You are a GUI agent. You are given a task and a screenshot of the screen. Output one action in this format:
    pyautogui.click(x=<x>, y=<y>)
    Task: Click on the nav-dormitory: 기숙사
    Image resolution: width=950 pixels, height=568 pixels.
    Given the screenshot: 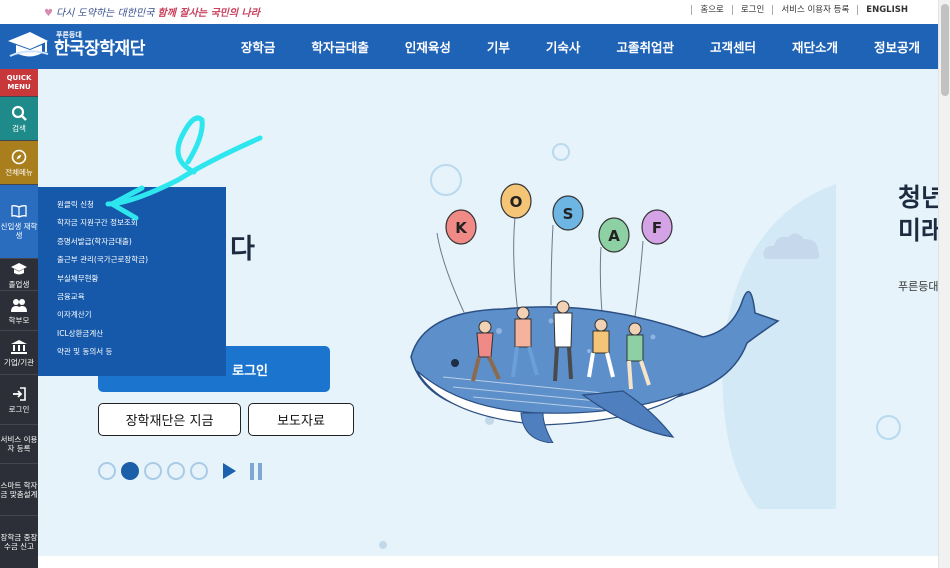 What is the action you would take?
    pyautogui.click(x=563, y=46)
    